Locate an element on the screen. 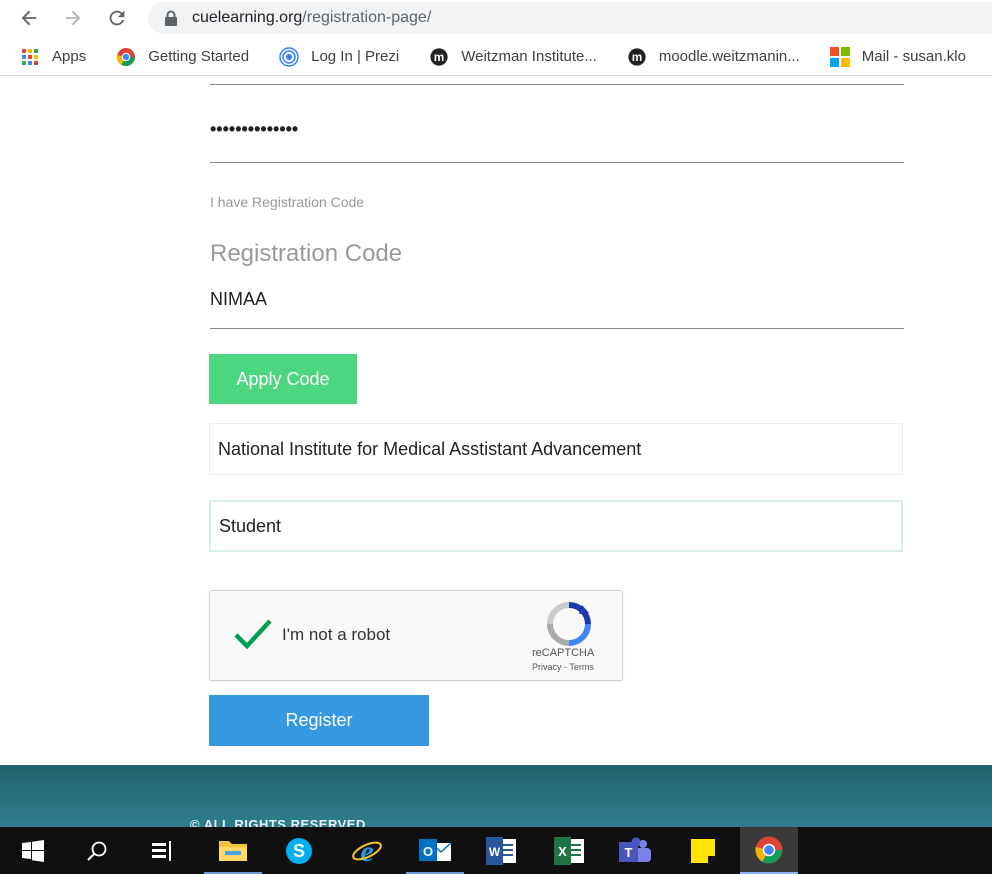 The image size is (992, 874). bookmark-label: Mail - susan.klo is located at coordinates (913, 56).